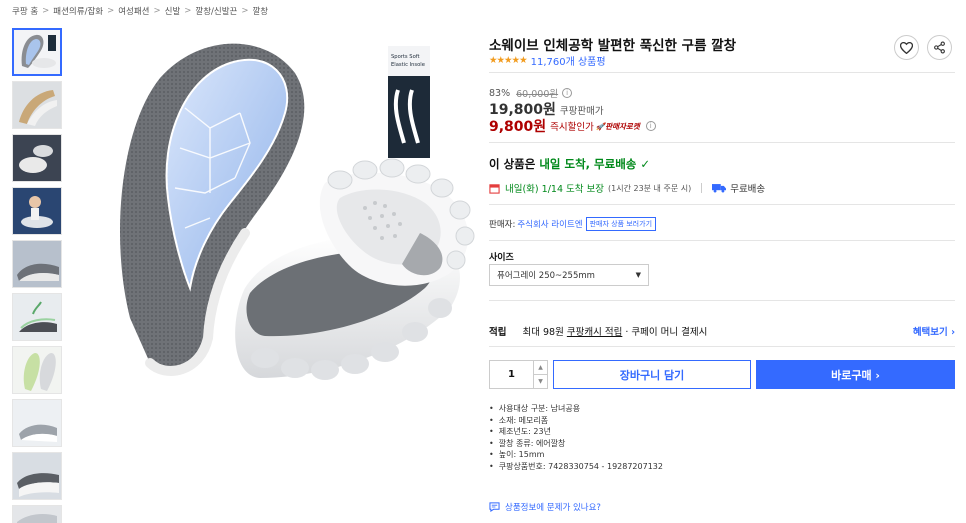  What do you see at coordinates (554, 189) in the screenshot?
I see `arrival-guarantee: 내일(화) 1/14 도착 보장` at bounding box center [554, 189].